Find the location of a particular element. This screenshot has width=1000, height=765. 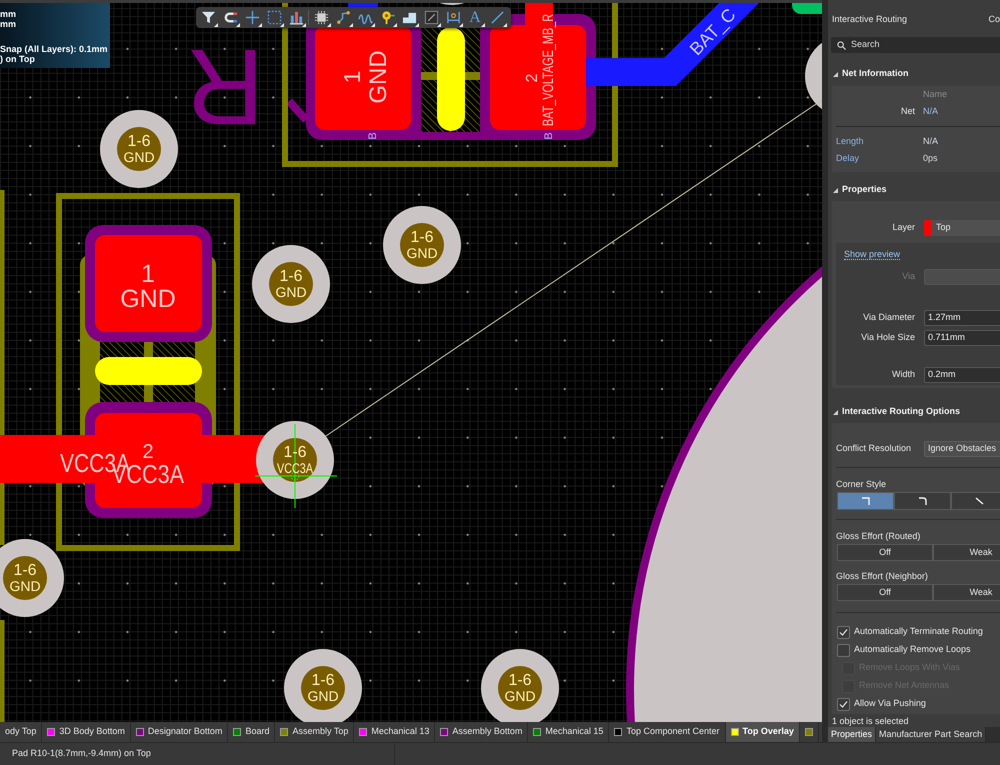

field-label: Layer is located at coordinates (903, 227).